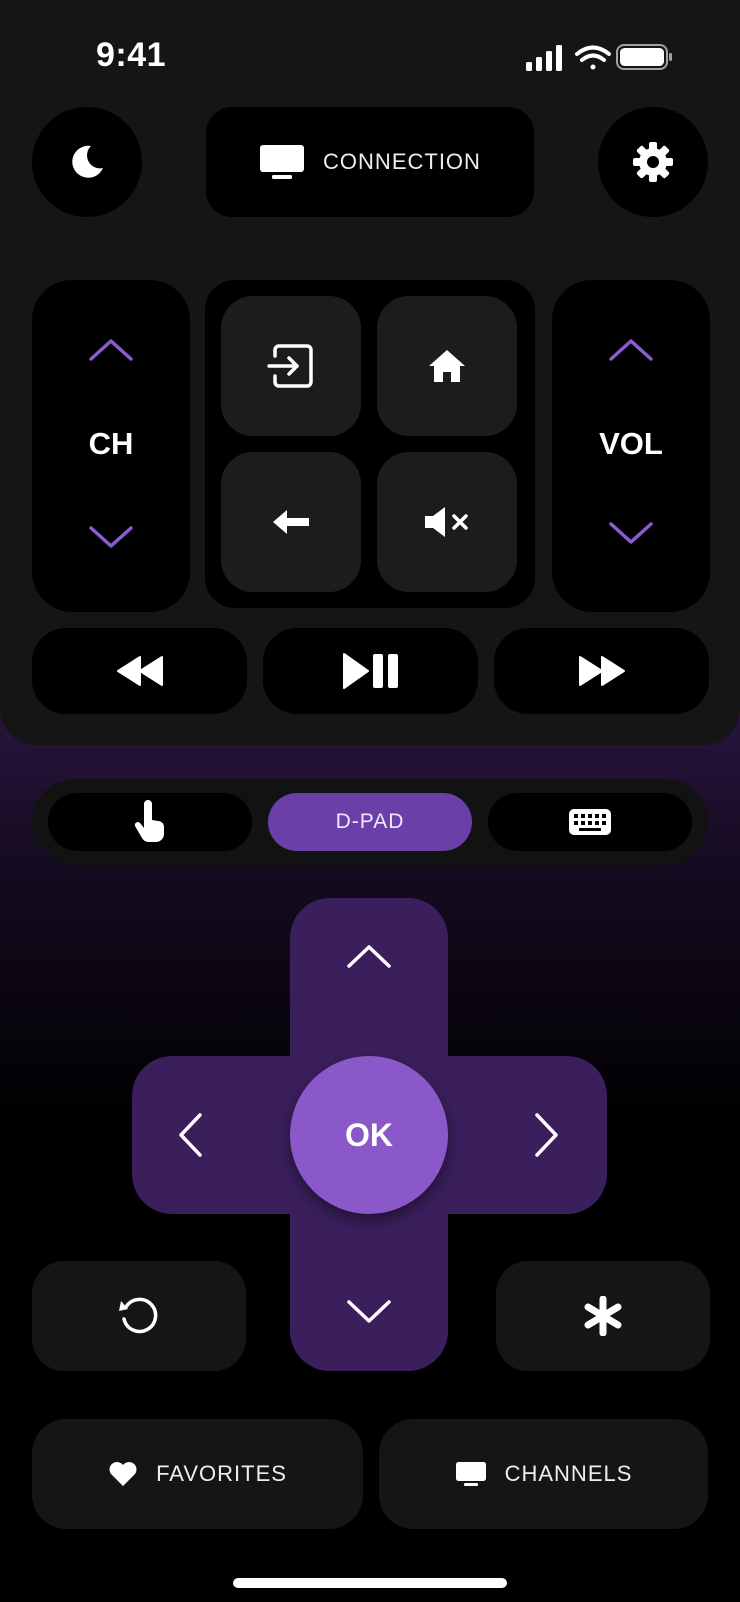  I want to click on connection-label: CONNECTION, so click(402, 161).